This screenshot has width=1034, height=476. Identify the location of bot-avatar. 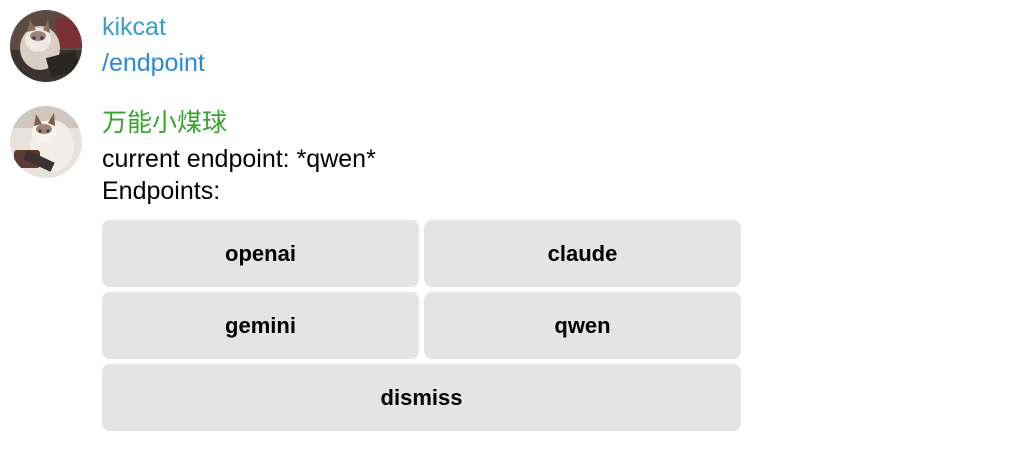
(46, 142).